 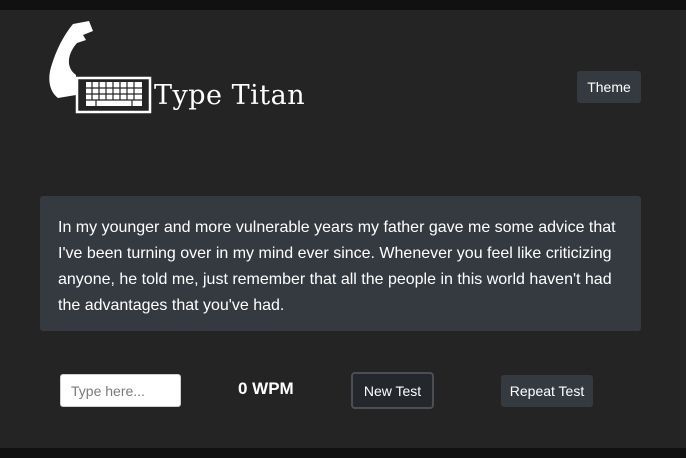 I want to click on app-logo: Type Titan, so click(x=184, y=69).